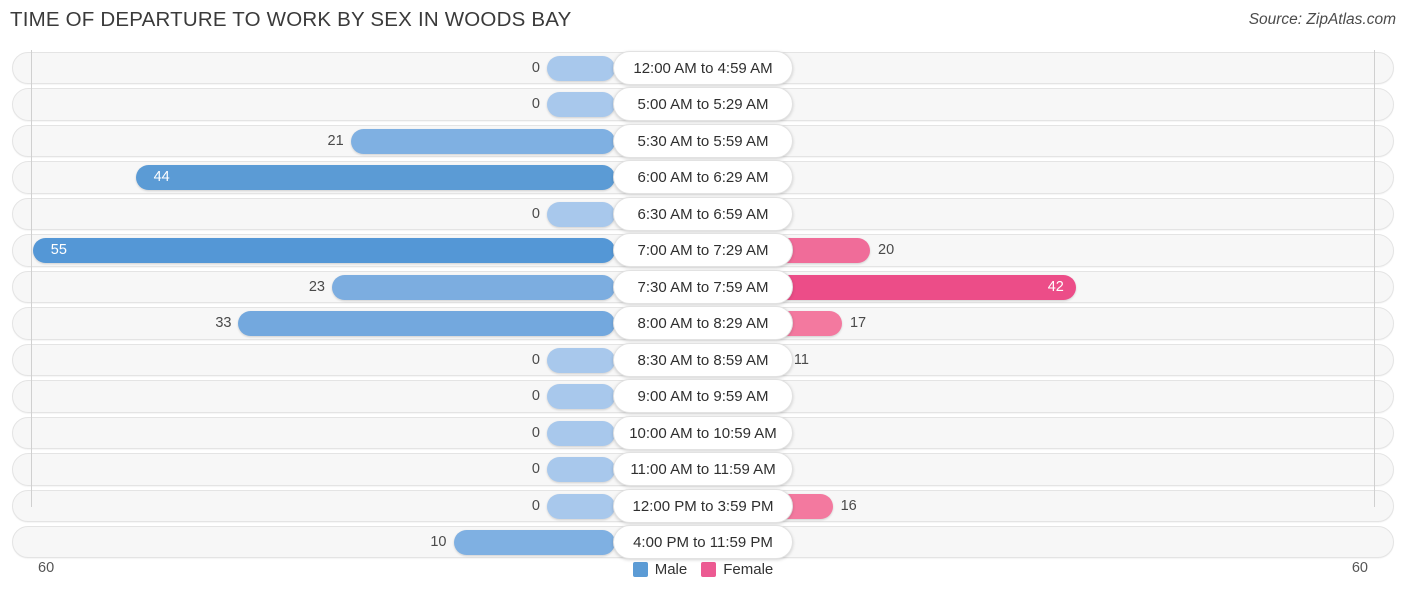  What do you see at coordinates (316, 286) in the screenshot?
I see `male-value-label: 23` at bounding box center [316, 286].